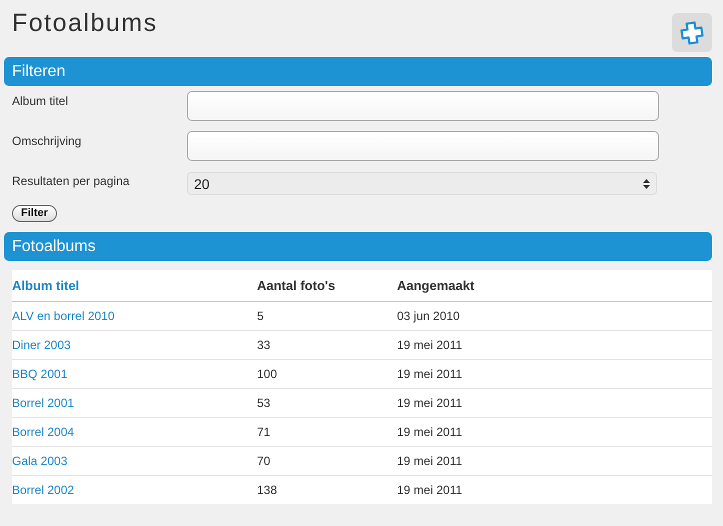 This screenshot has height=526, width=723. Describe the element at coordinates (296, 285) in the screenshot. I see `column-header: Aantal foto's` at that location.